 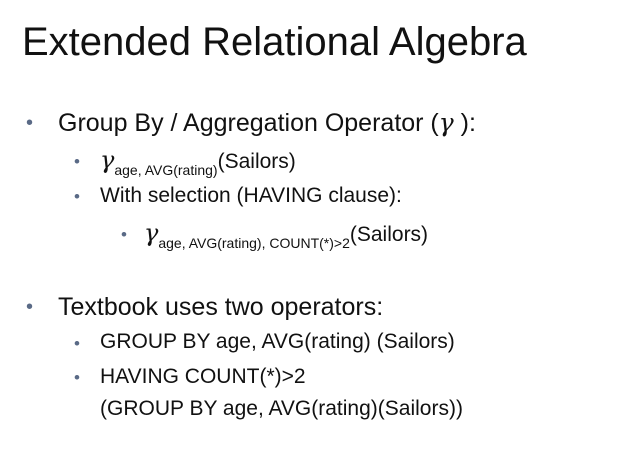 What do you see at coordinates (254, 243) in the screenshot?
I see `gamma-subscript: age, AVG(rating), COUNT(*)>2` at bounding box center [254, 243].